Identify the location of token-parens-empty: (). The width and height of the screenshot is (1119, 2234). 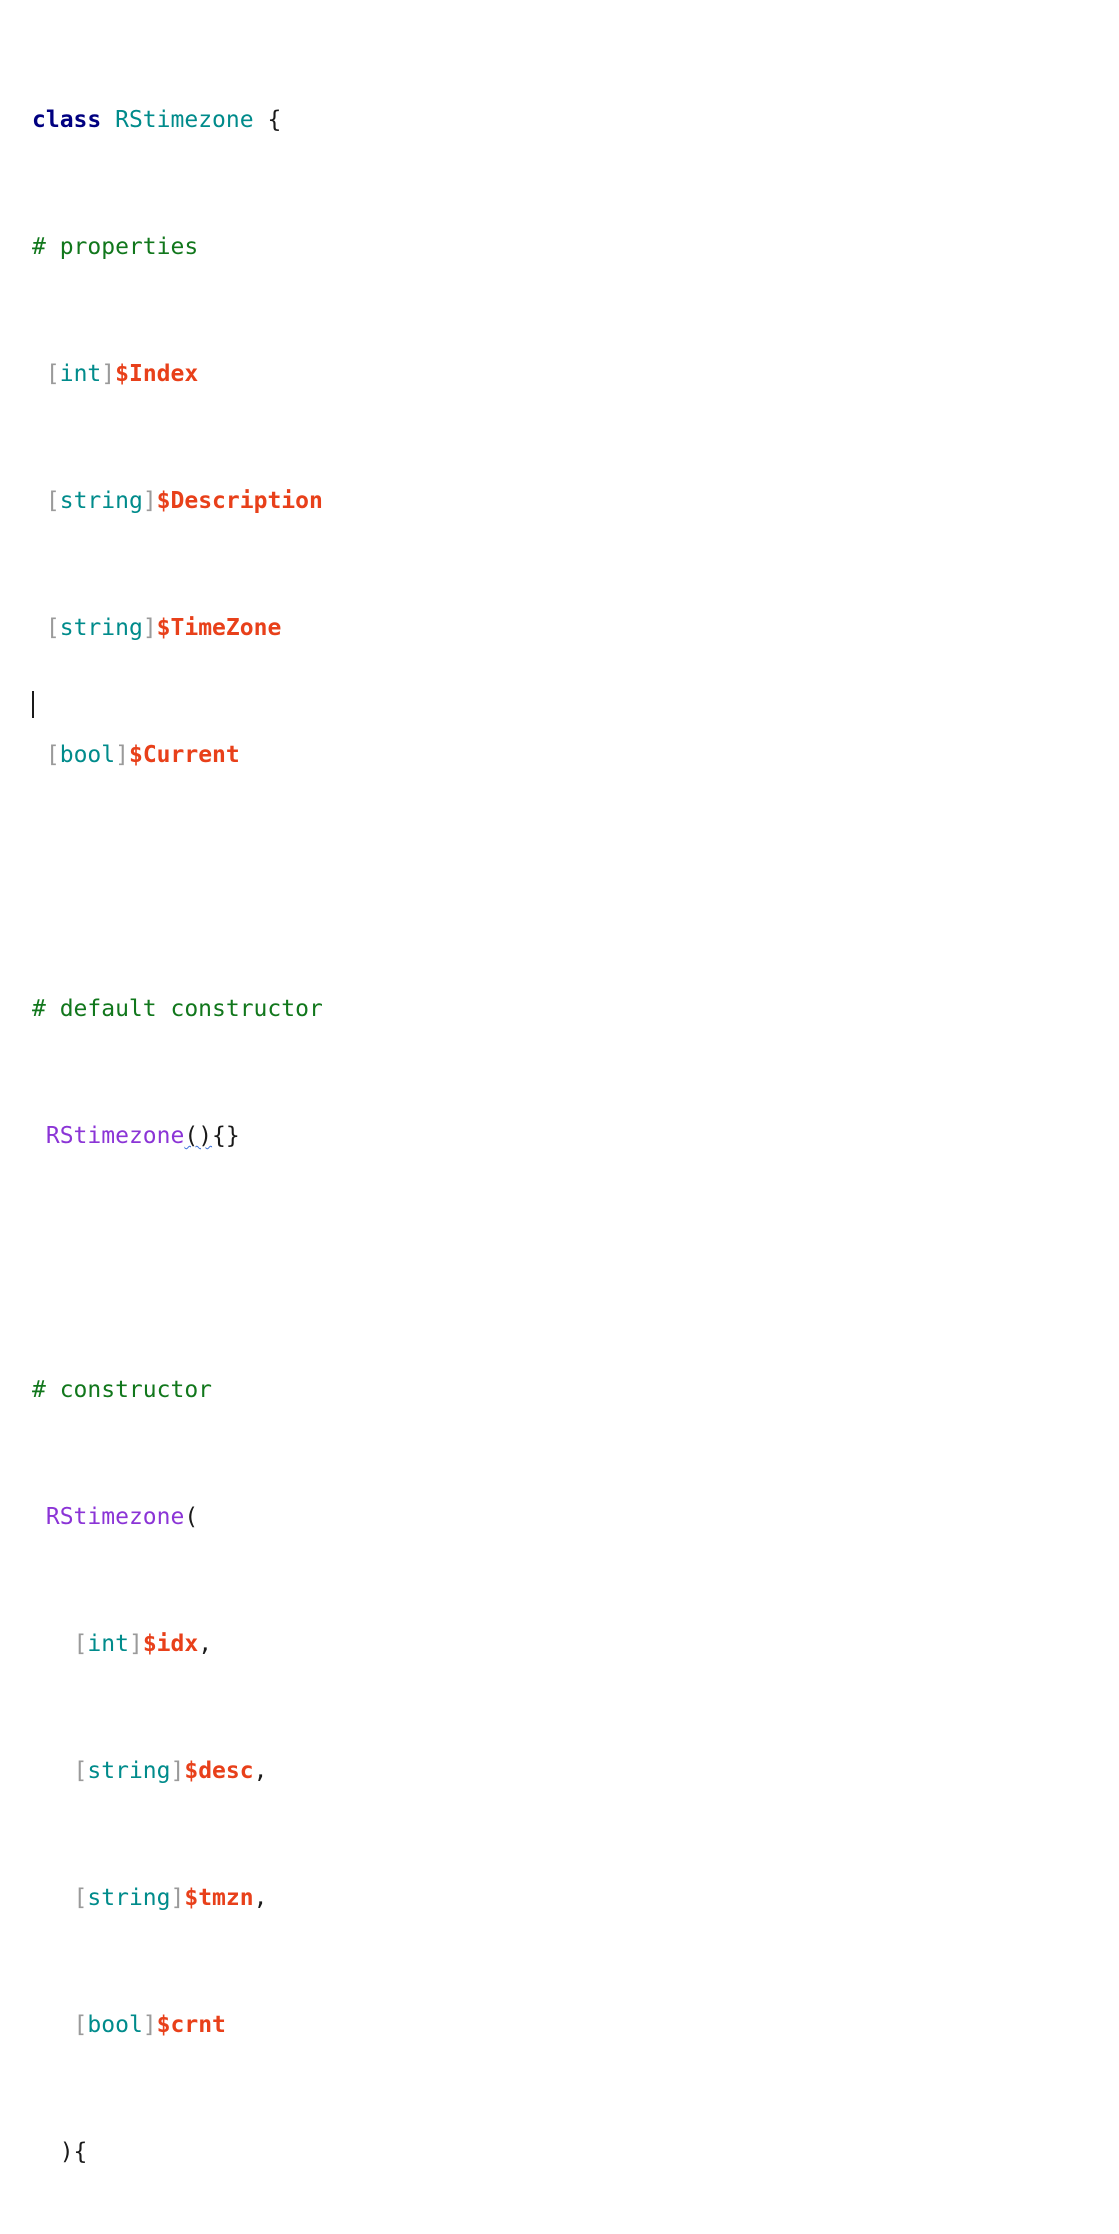
(198, 1135).